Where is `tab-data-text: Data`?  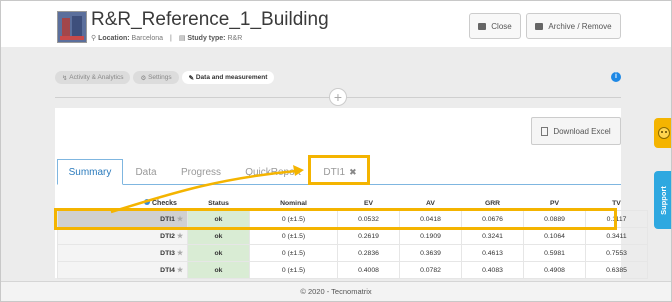 tab-data-text: Data is located at coordinates (146, 172).